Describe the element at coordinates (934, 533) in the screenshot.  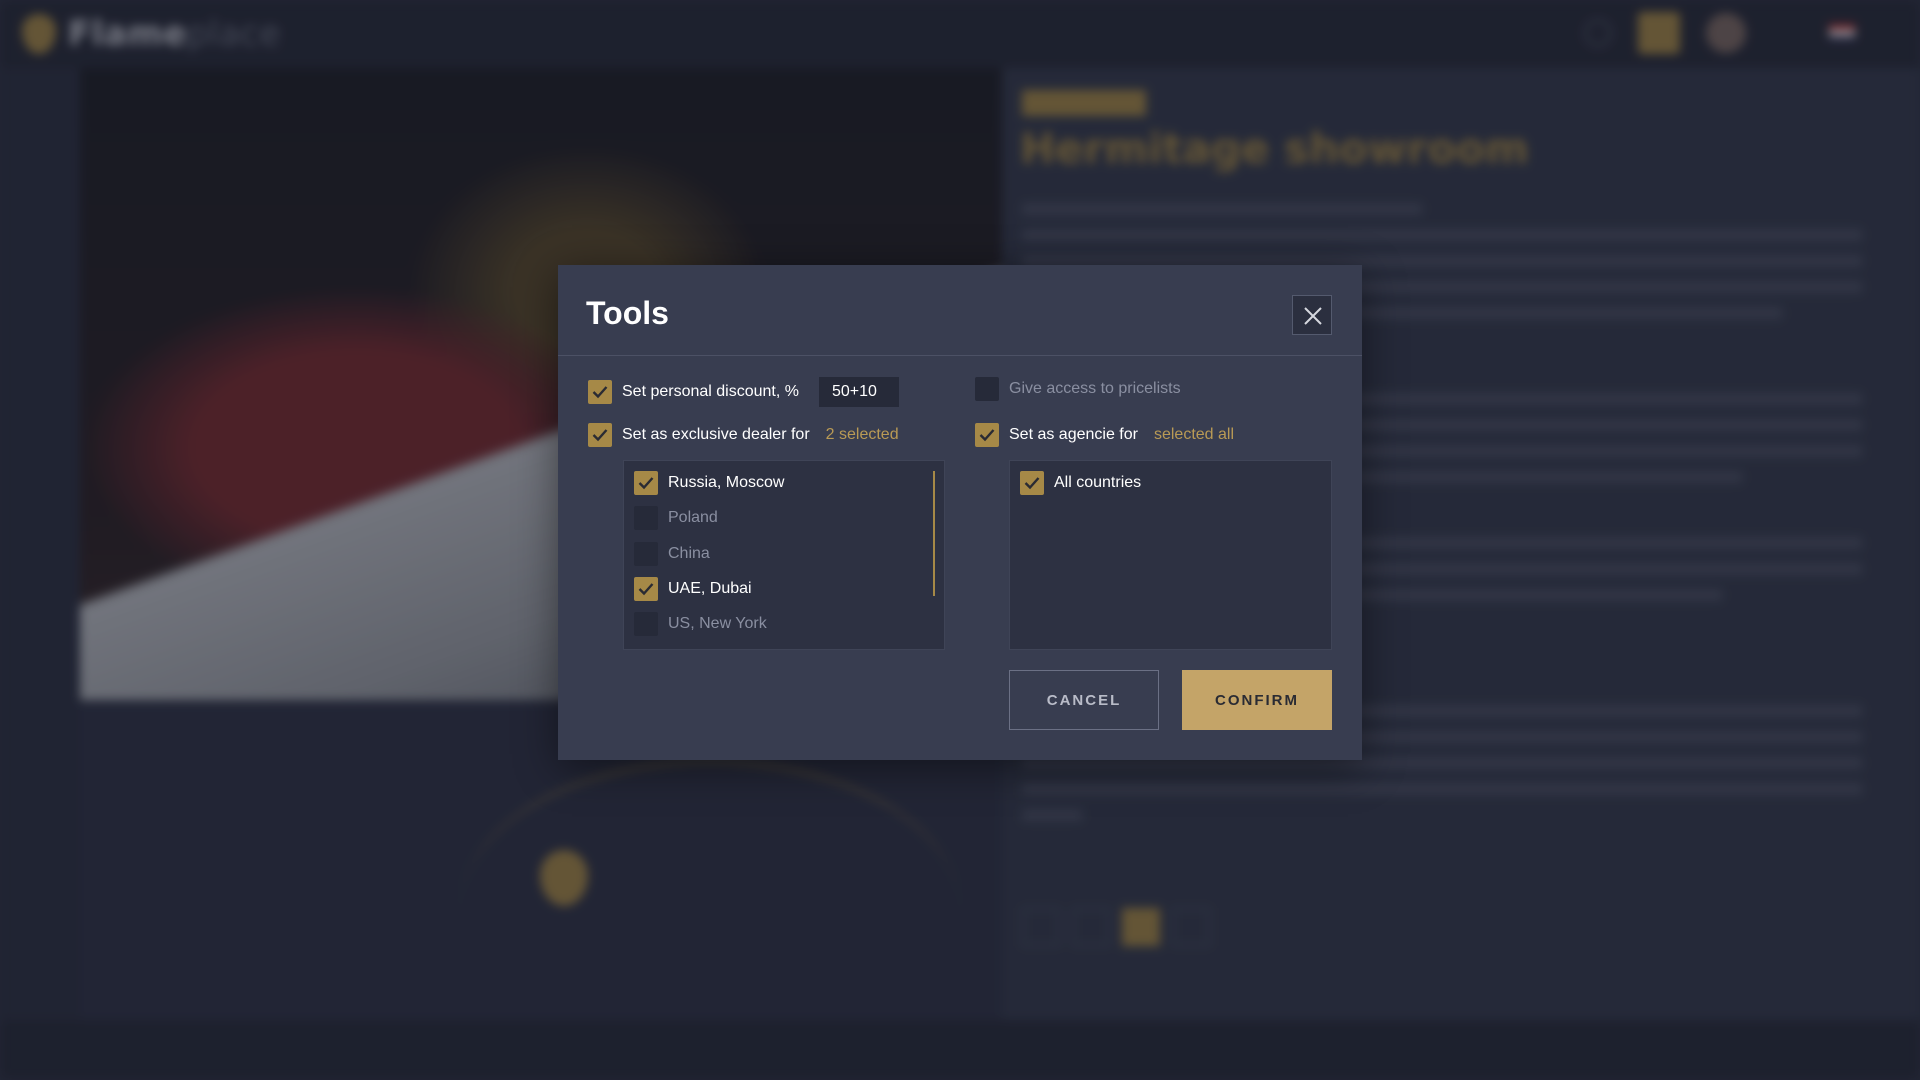
I see `list-scrollbar` at that location.